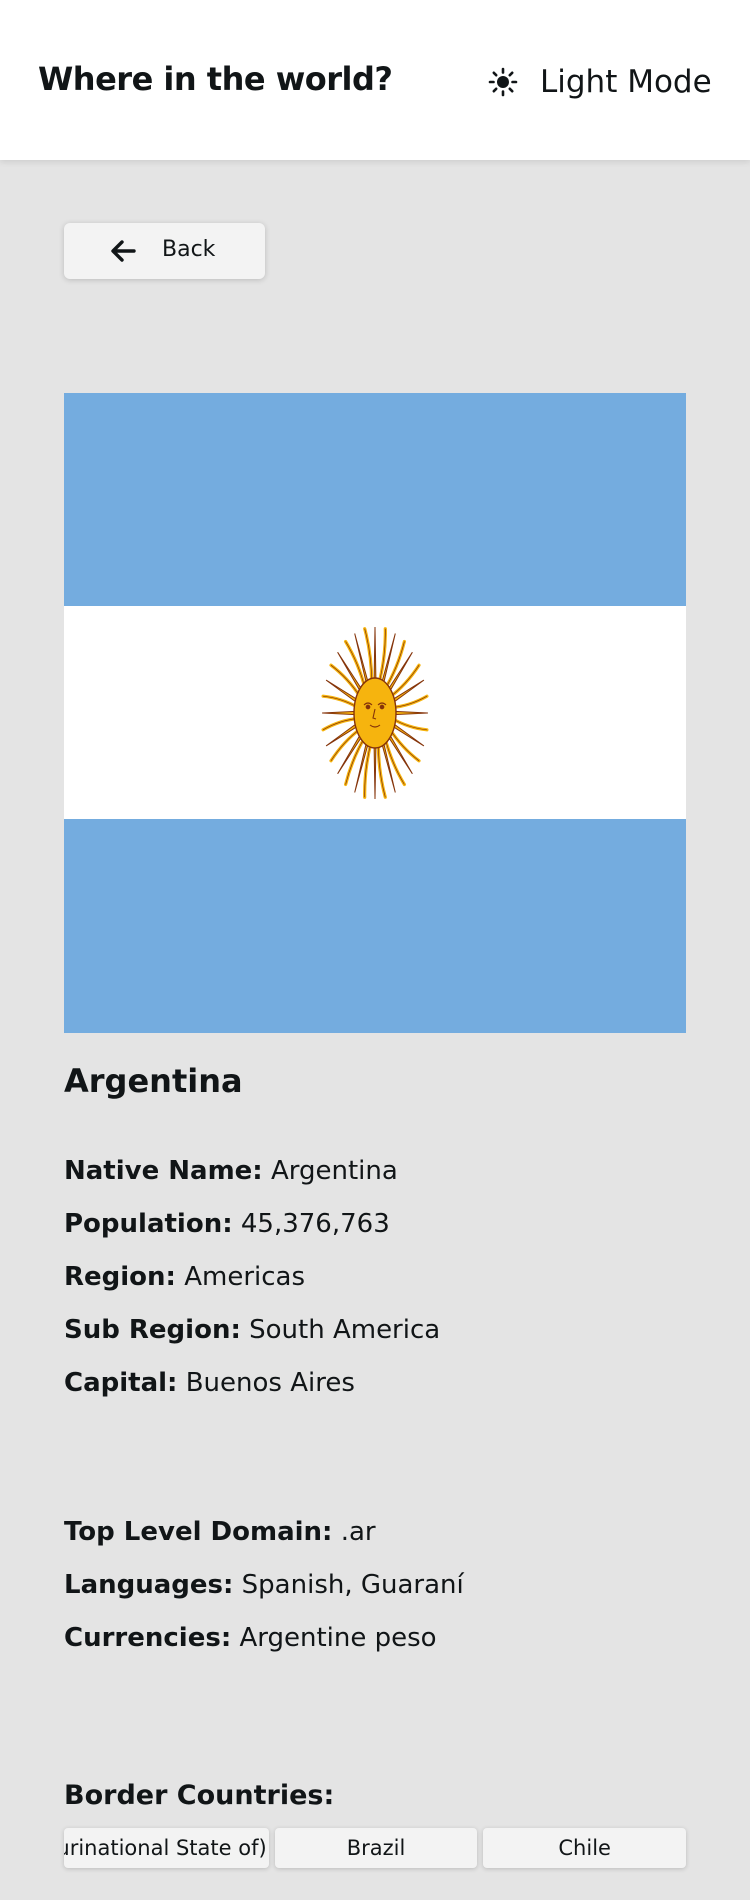 The width and height of the screenshot is (750, 1900). I want to click on border-country-button: Bolivia (Plurinational State of), so click(166, 1848).